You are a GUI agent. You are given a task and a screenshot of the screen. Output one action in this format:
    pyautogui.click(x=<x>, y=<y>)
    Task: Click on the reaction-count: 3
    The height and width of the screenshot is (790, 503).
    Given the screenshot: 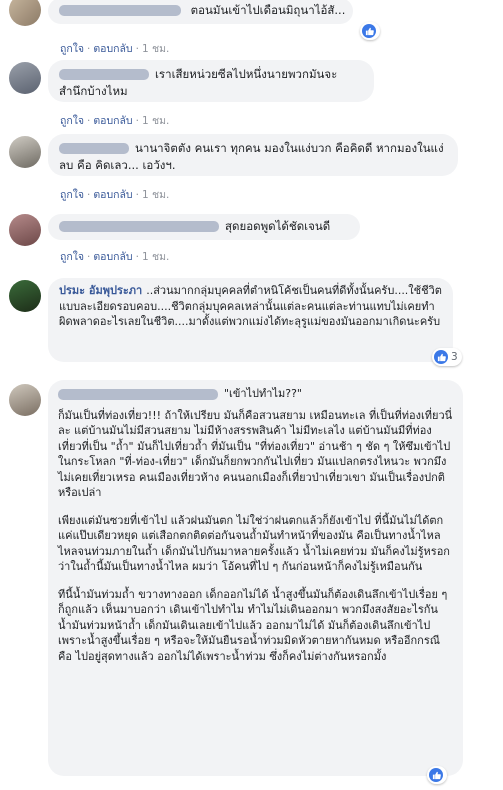 What is the action you would take?
    pyautogui.click(x=454, y=357)
    